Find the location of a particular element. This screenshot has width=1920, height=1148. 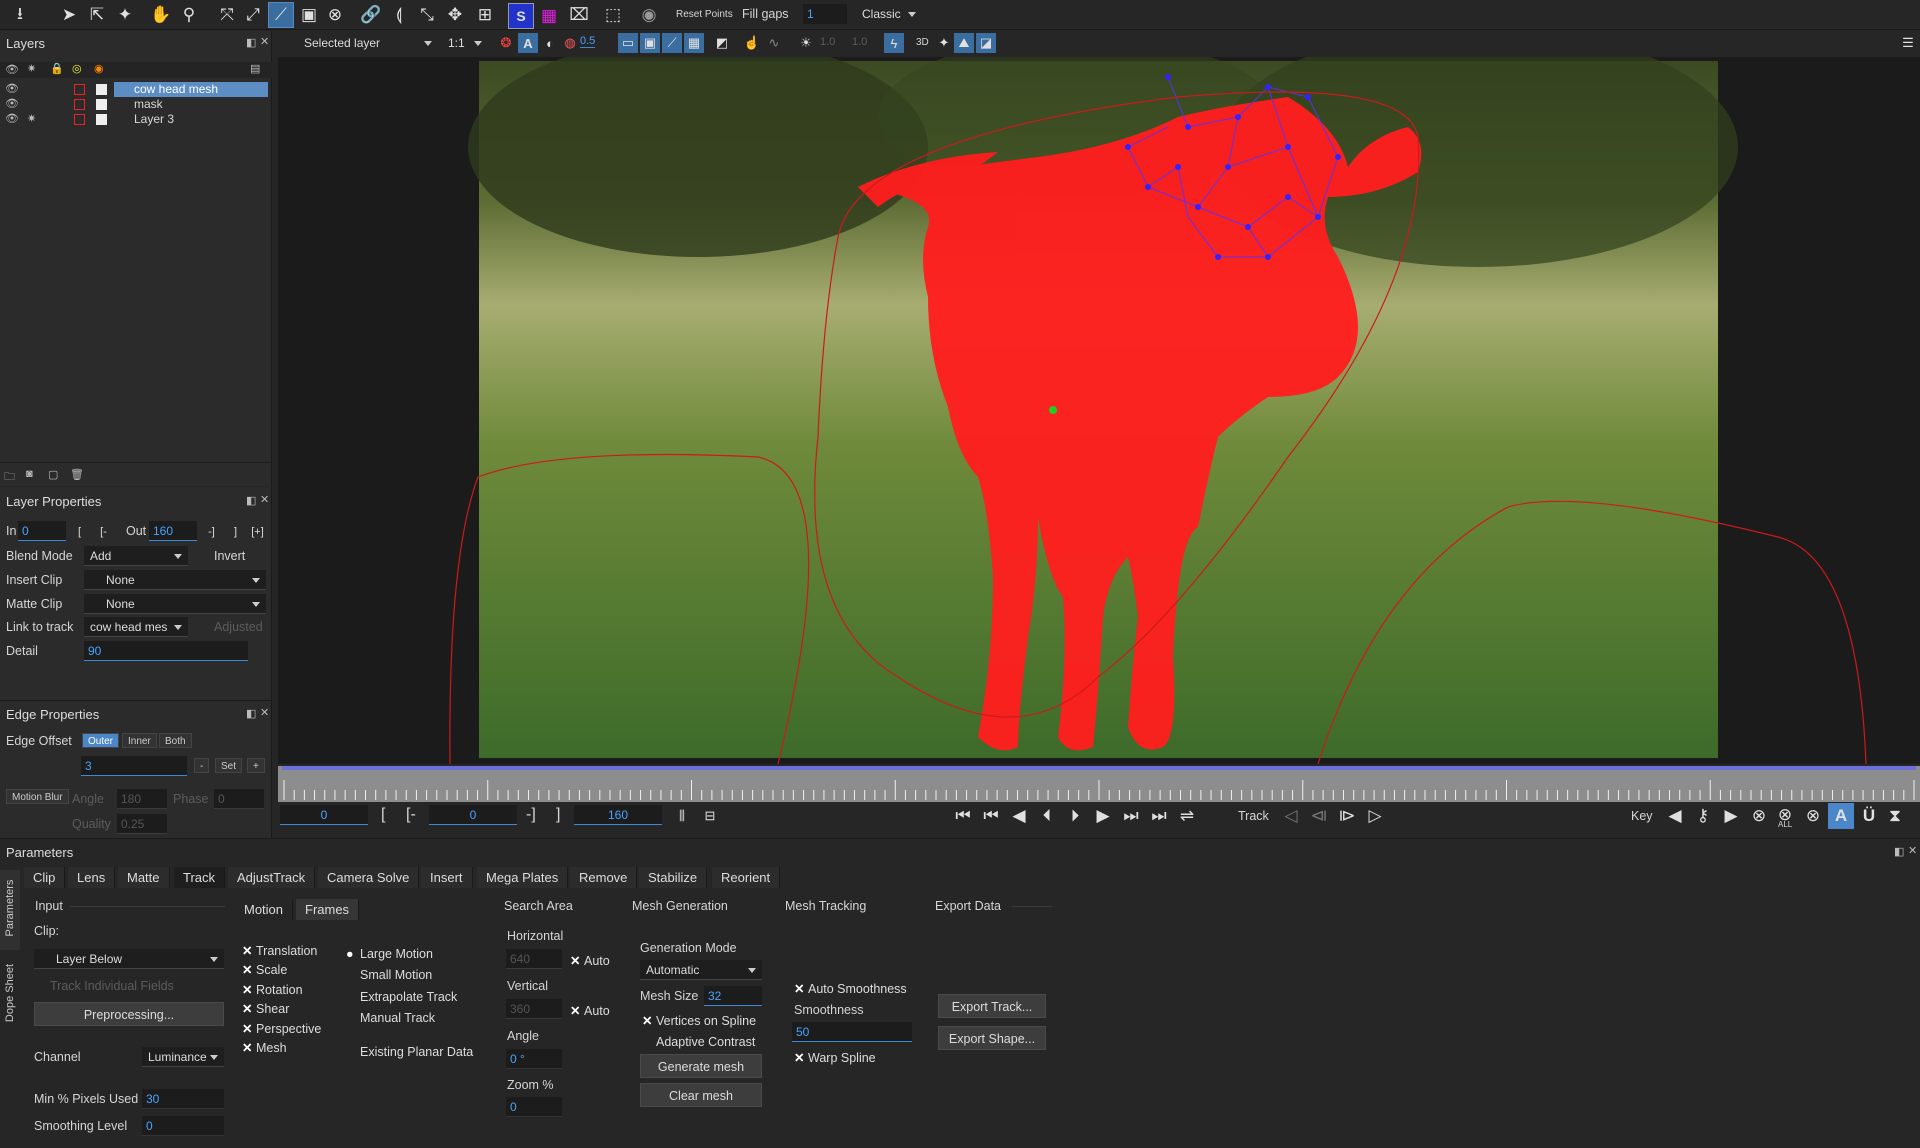

detail-input: 90 is located at coordinates (166, 651).